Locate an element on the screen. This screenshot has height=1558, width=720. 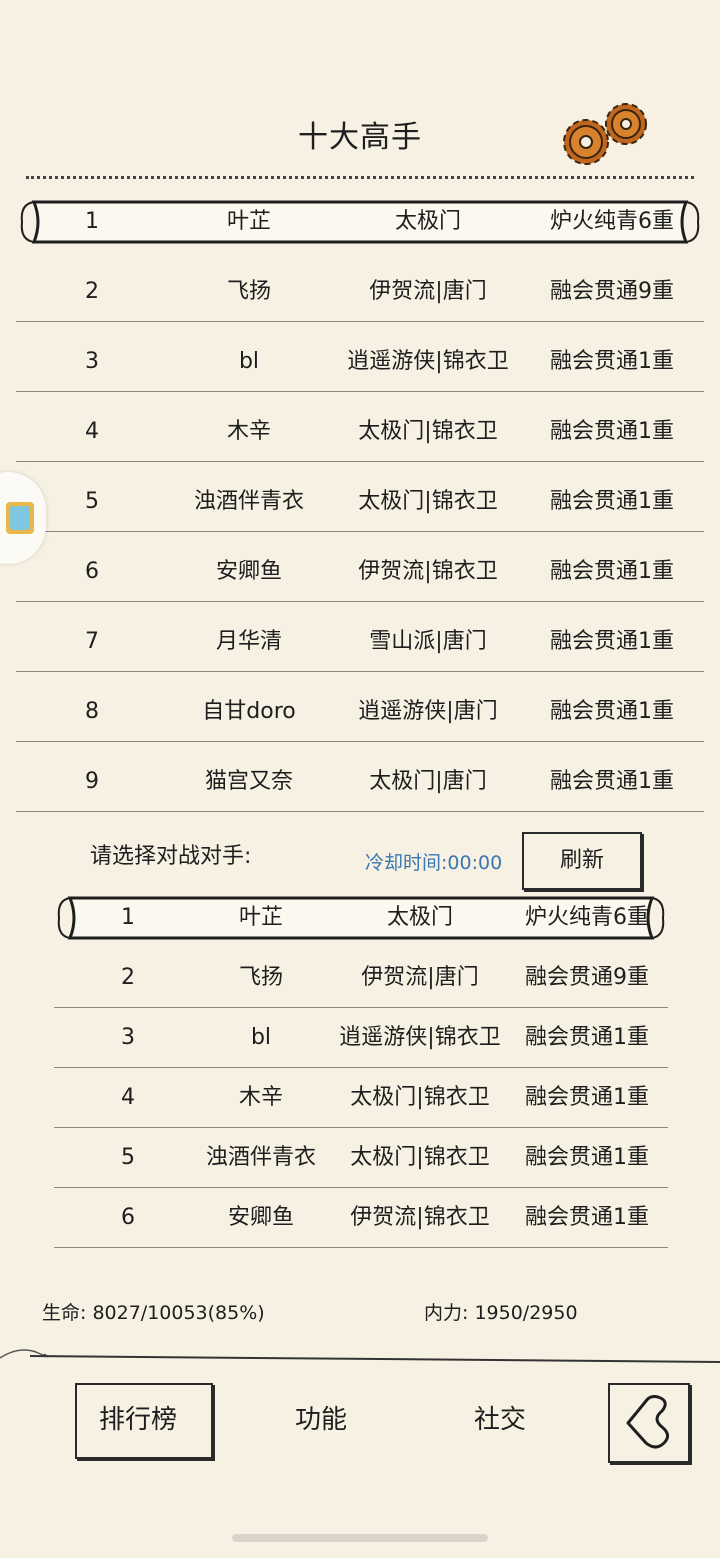
top10-row: 2 飞扬 伊贺流|唐门 融会贯通9重 is located at coordinates (360, 292).